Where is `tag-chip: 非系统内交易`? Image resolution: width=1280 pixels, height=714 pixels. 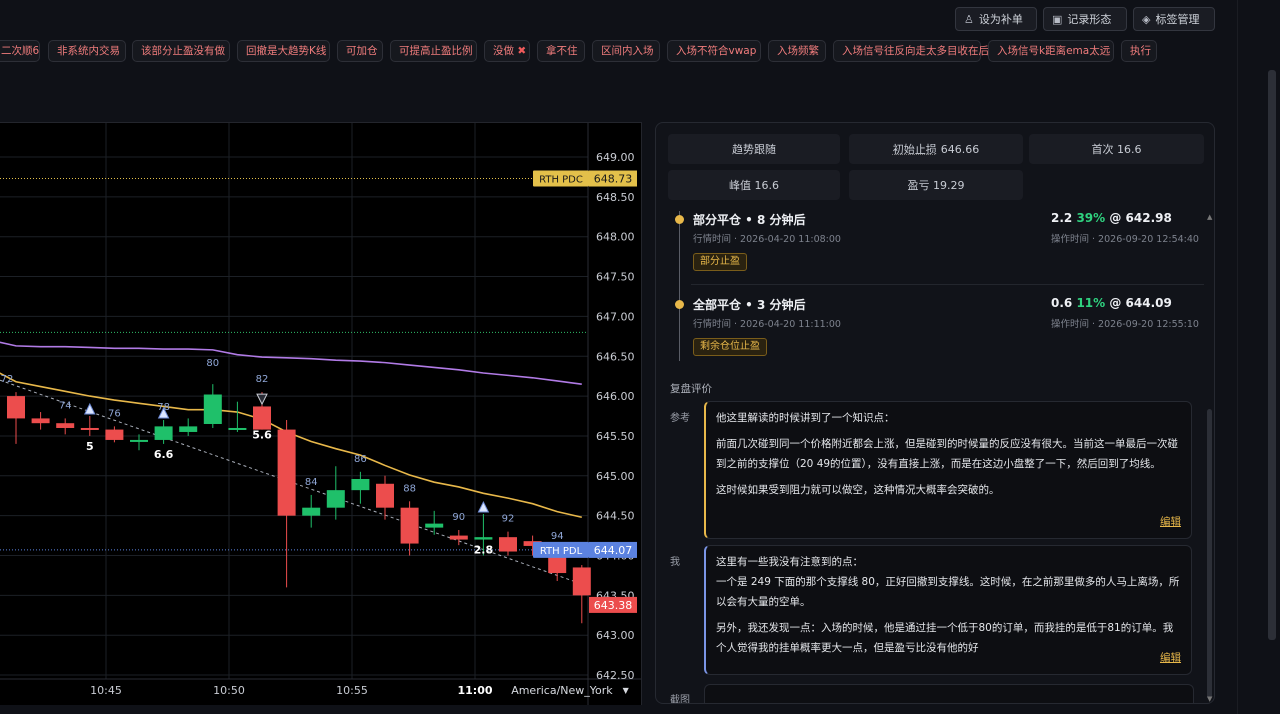
tag-chip: 非系统内交易 is located at coordinates (87, 51).